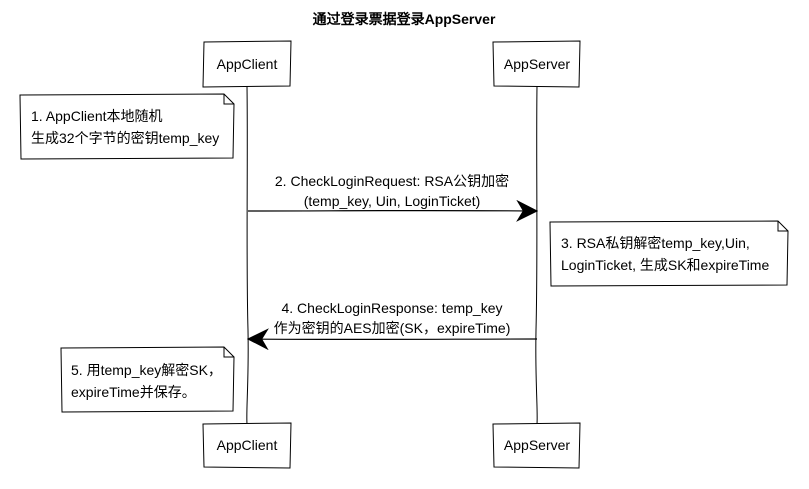 The width and height of the screenshot is (809, 489). What do you see at coordinates (97, 116) in the screenshot?
I see `note-line: 1. AppClient本地随机` at bounding box center [97, 116].